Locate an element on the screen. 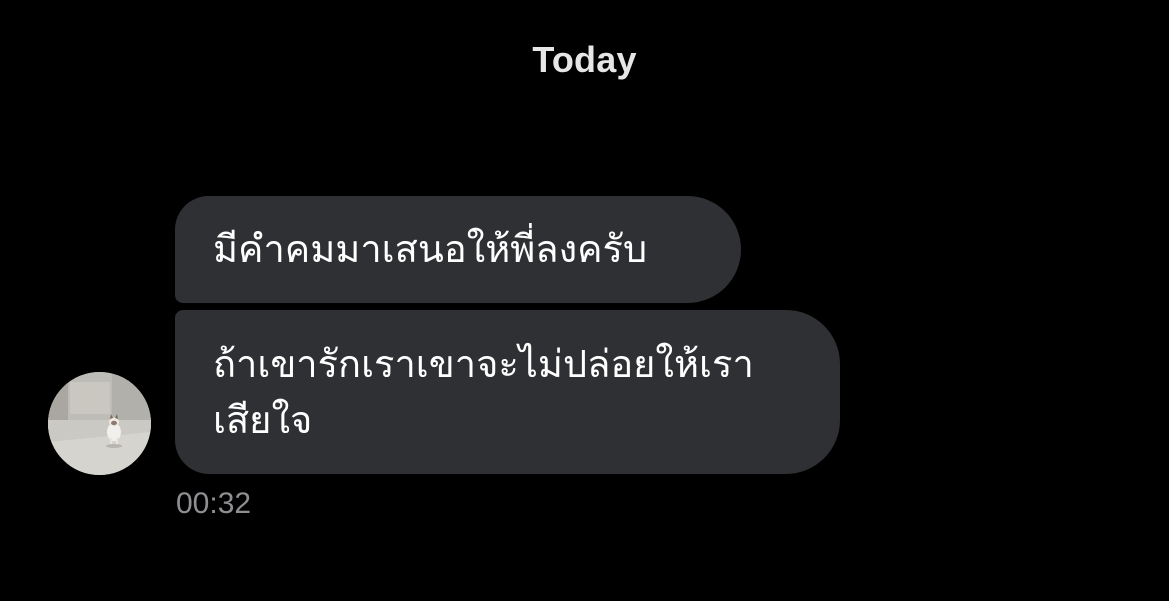 The image size is (1169, 601). avatar is located at coordinates (99, 423).